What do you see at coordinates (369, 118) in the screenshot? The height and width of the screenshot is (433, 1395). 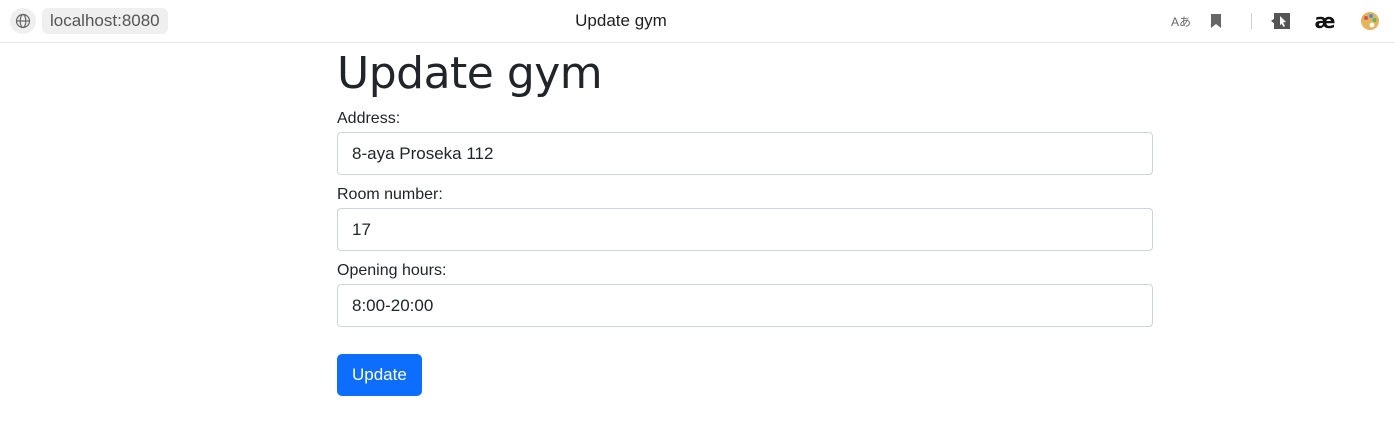 I see `address-label: Address:` at bounding box center [369, 118].